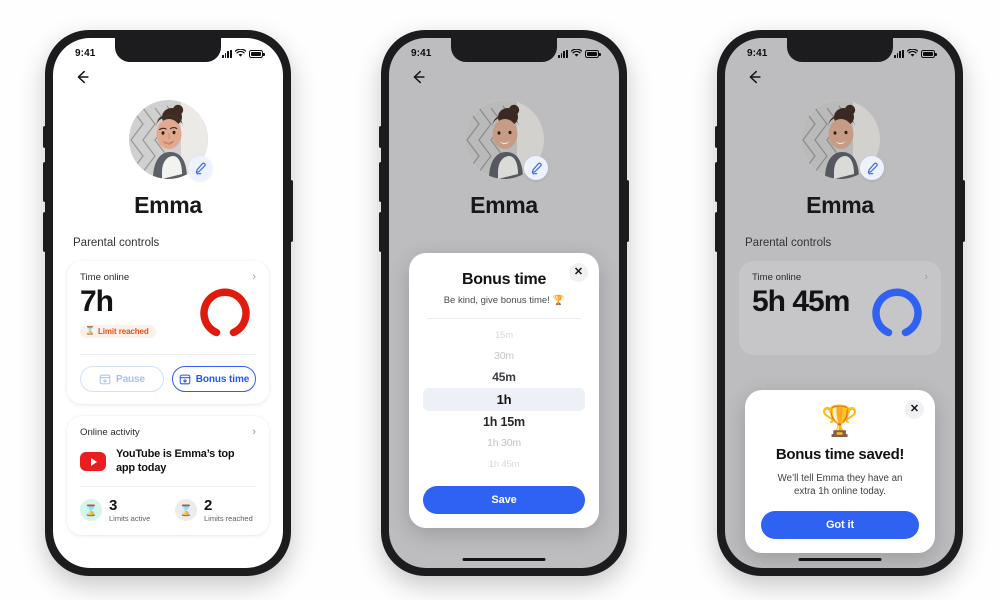  I want to click on limits-active-label: Limits active, so click(130, 519).